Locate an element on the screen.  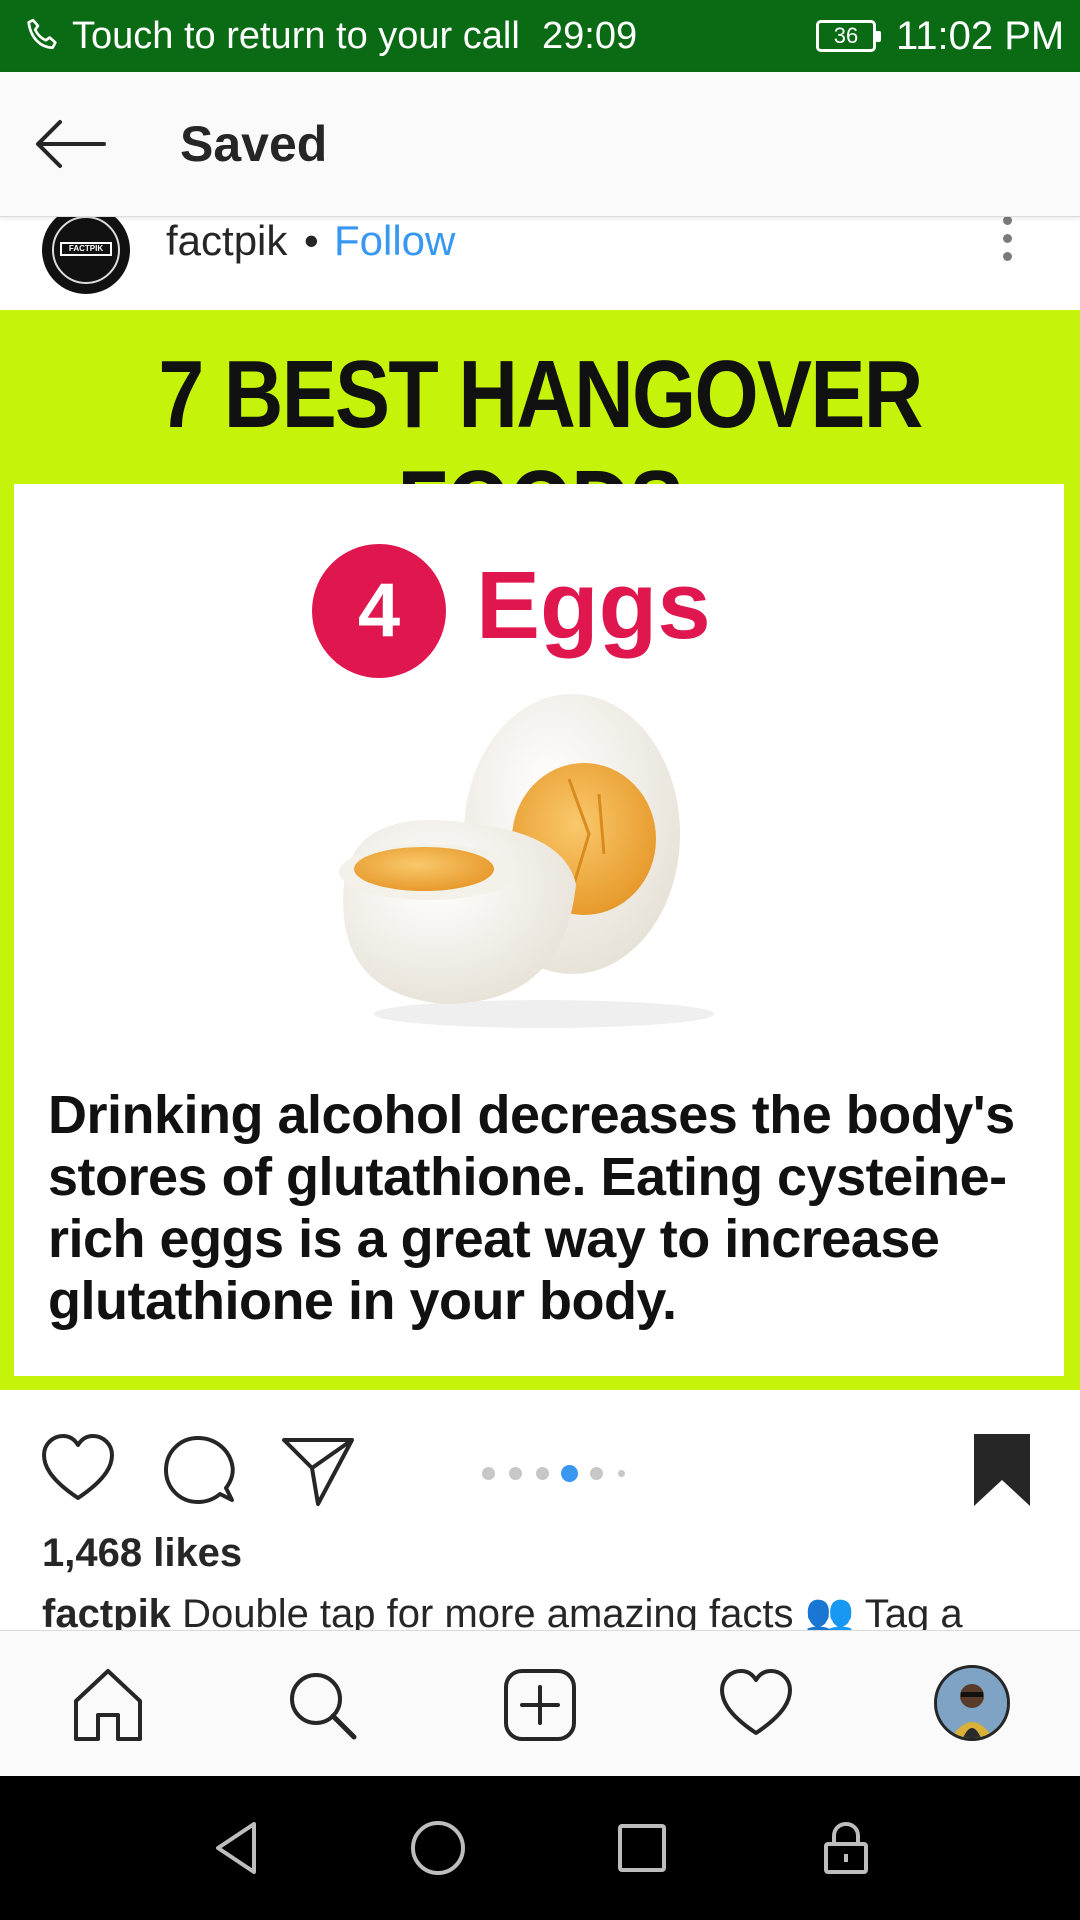
profile-photo-icon is located at coordinates (972, 1703).